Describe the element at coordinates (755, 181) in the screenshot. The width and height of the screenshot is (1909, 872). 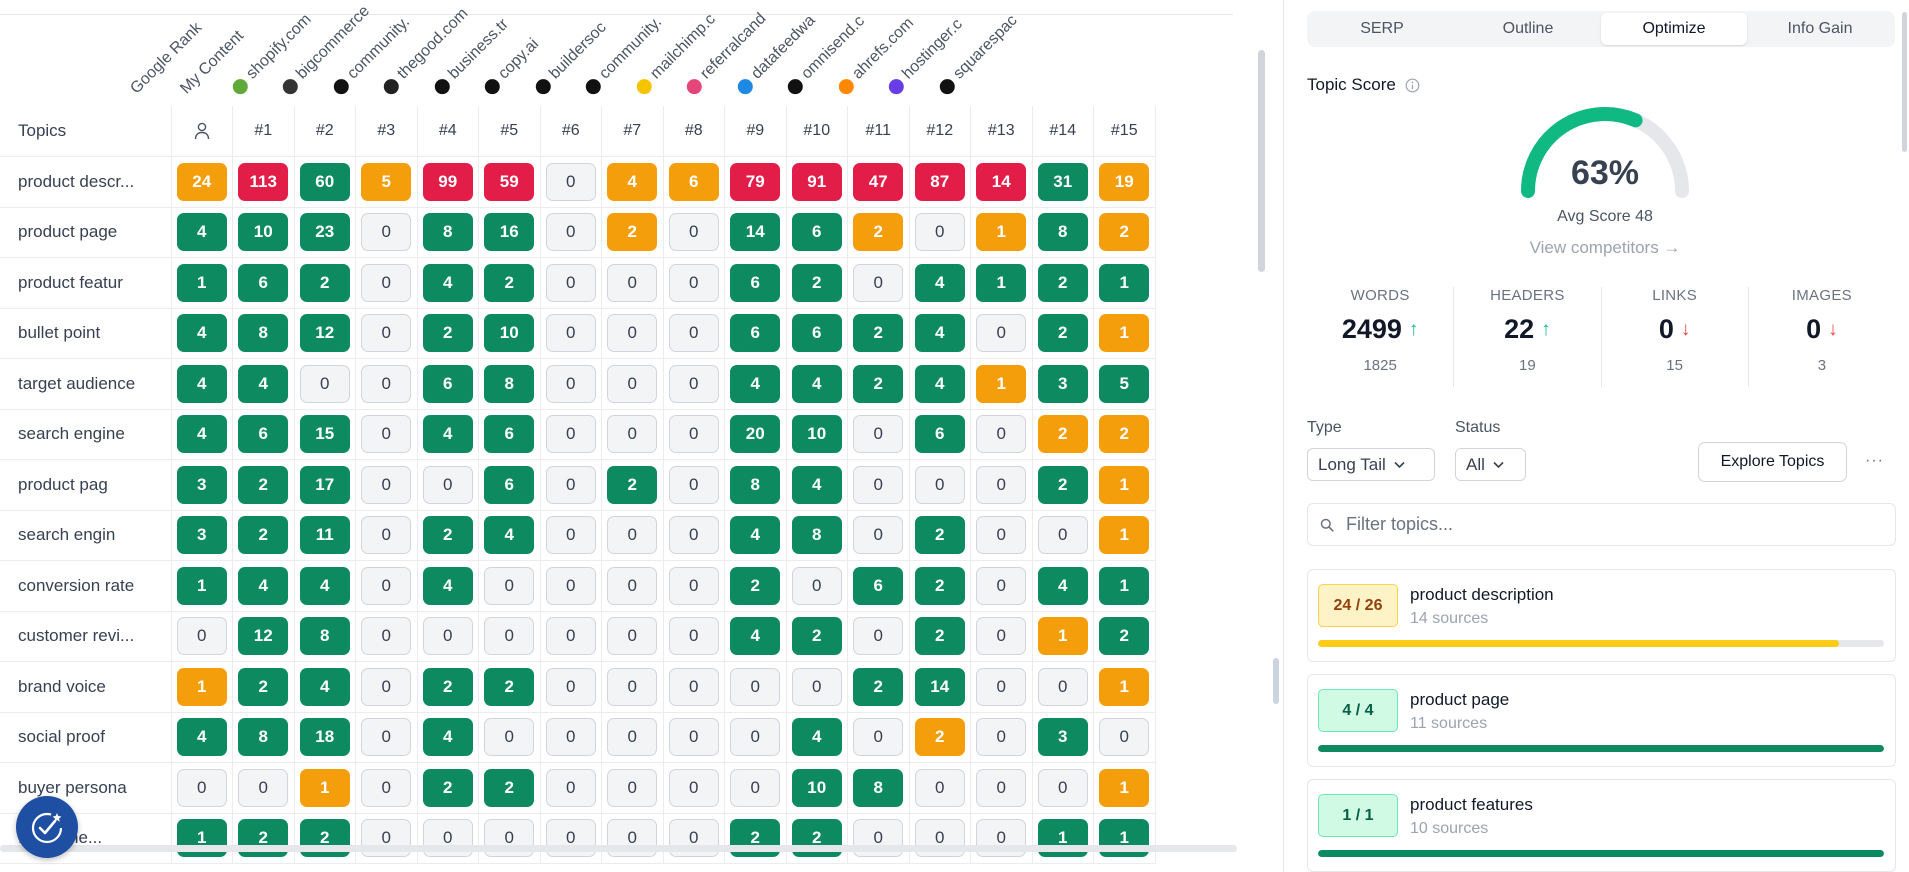
I see `competitor-count: 79` at that location.